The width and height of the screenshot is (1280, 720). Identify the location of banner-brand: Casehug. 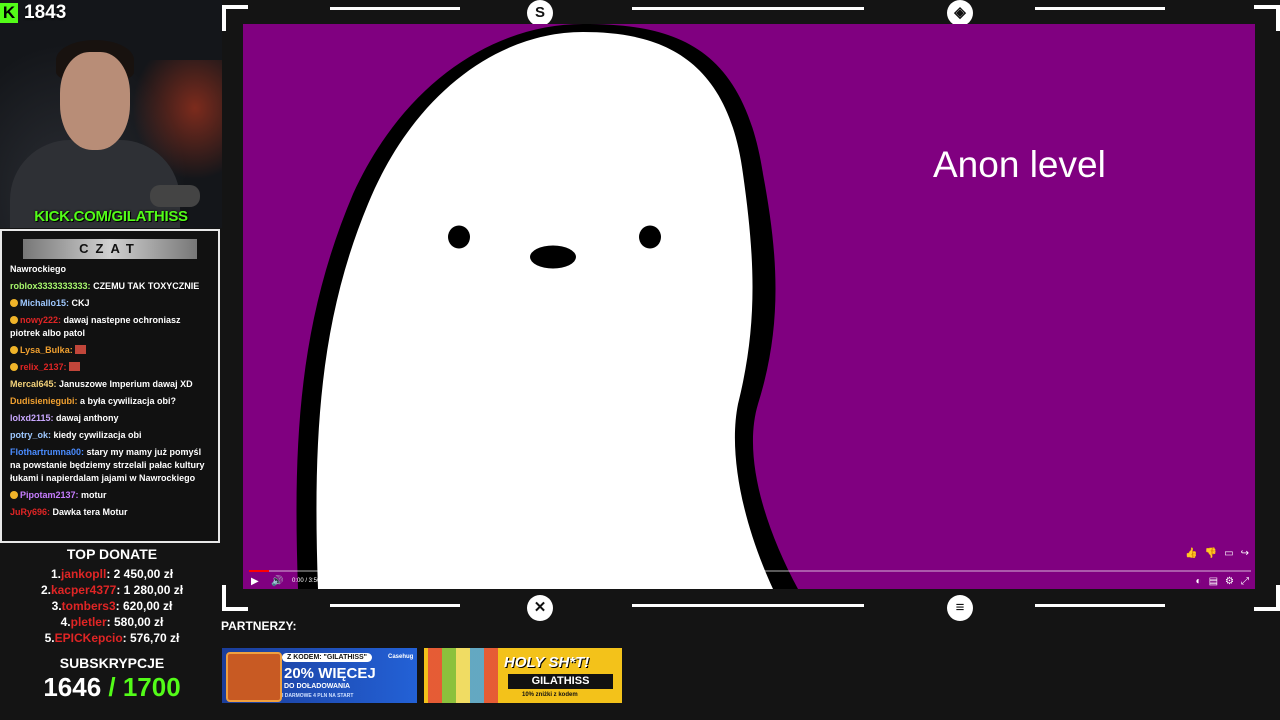
(401, 657).